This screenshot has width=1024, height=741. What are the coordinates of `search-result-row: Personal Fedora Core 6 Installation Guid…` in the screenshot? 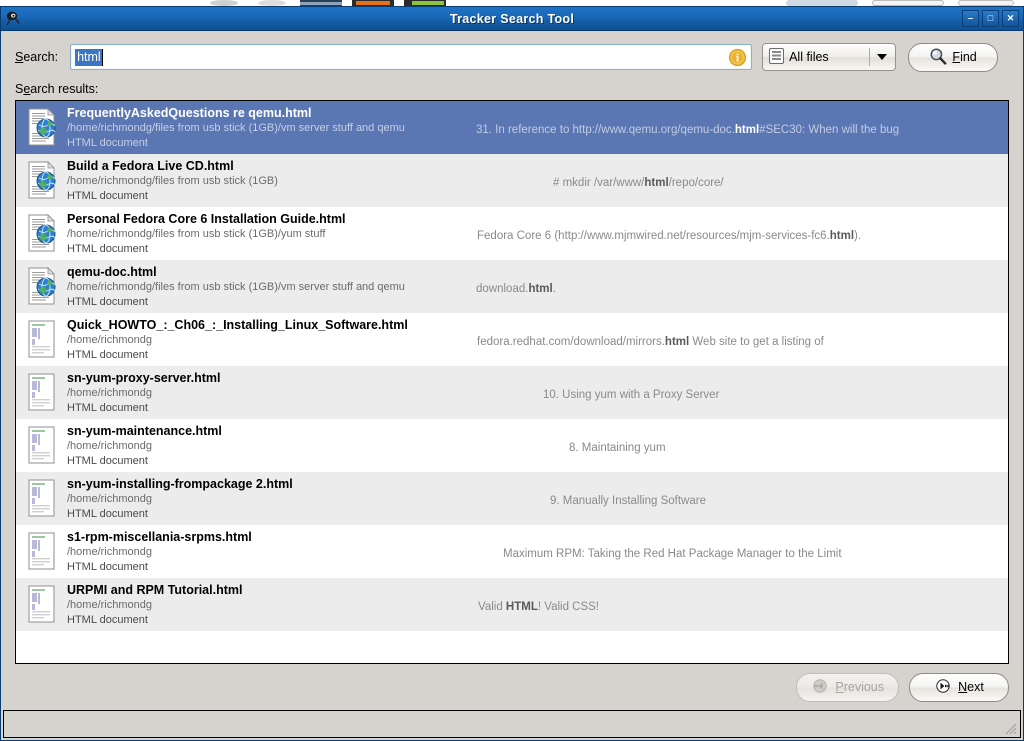 It's located at (512, 233).